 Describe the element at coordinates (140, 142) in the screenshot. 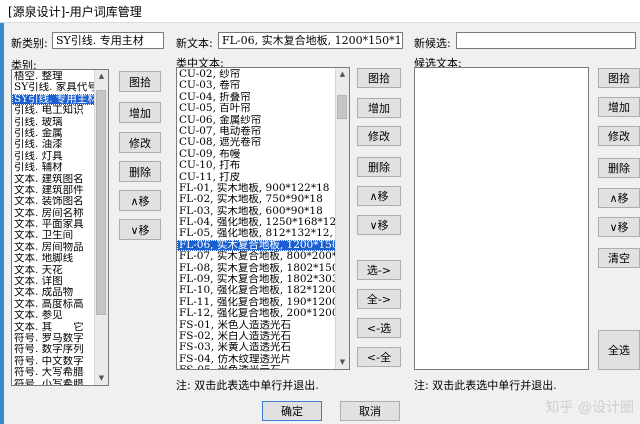

I see `category-edit-button: 修改` at that location.